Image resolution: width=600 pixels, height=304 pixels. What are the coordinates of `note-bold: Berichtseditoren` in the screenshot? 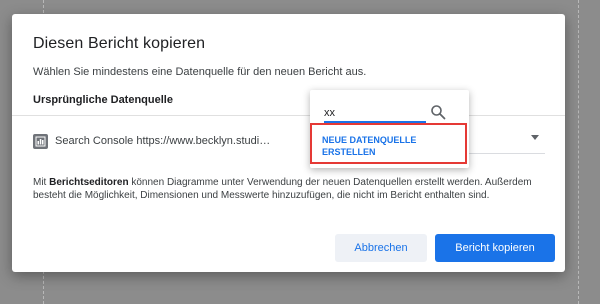 It's located at (89, 182).